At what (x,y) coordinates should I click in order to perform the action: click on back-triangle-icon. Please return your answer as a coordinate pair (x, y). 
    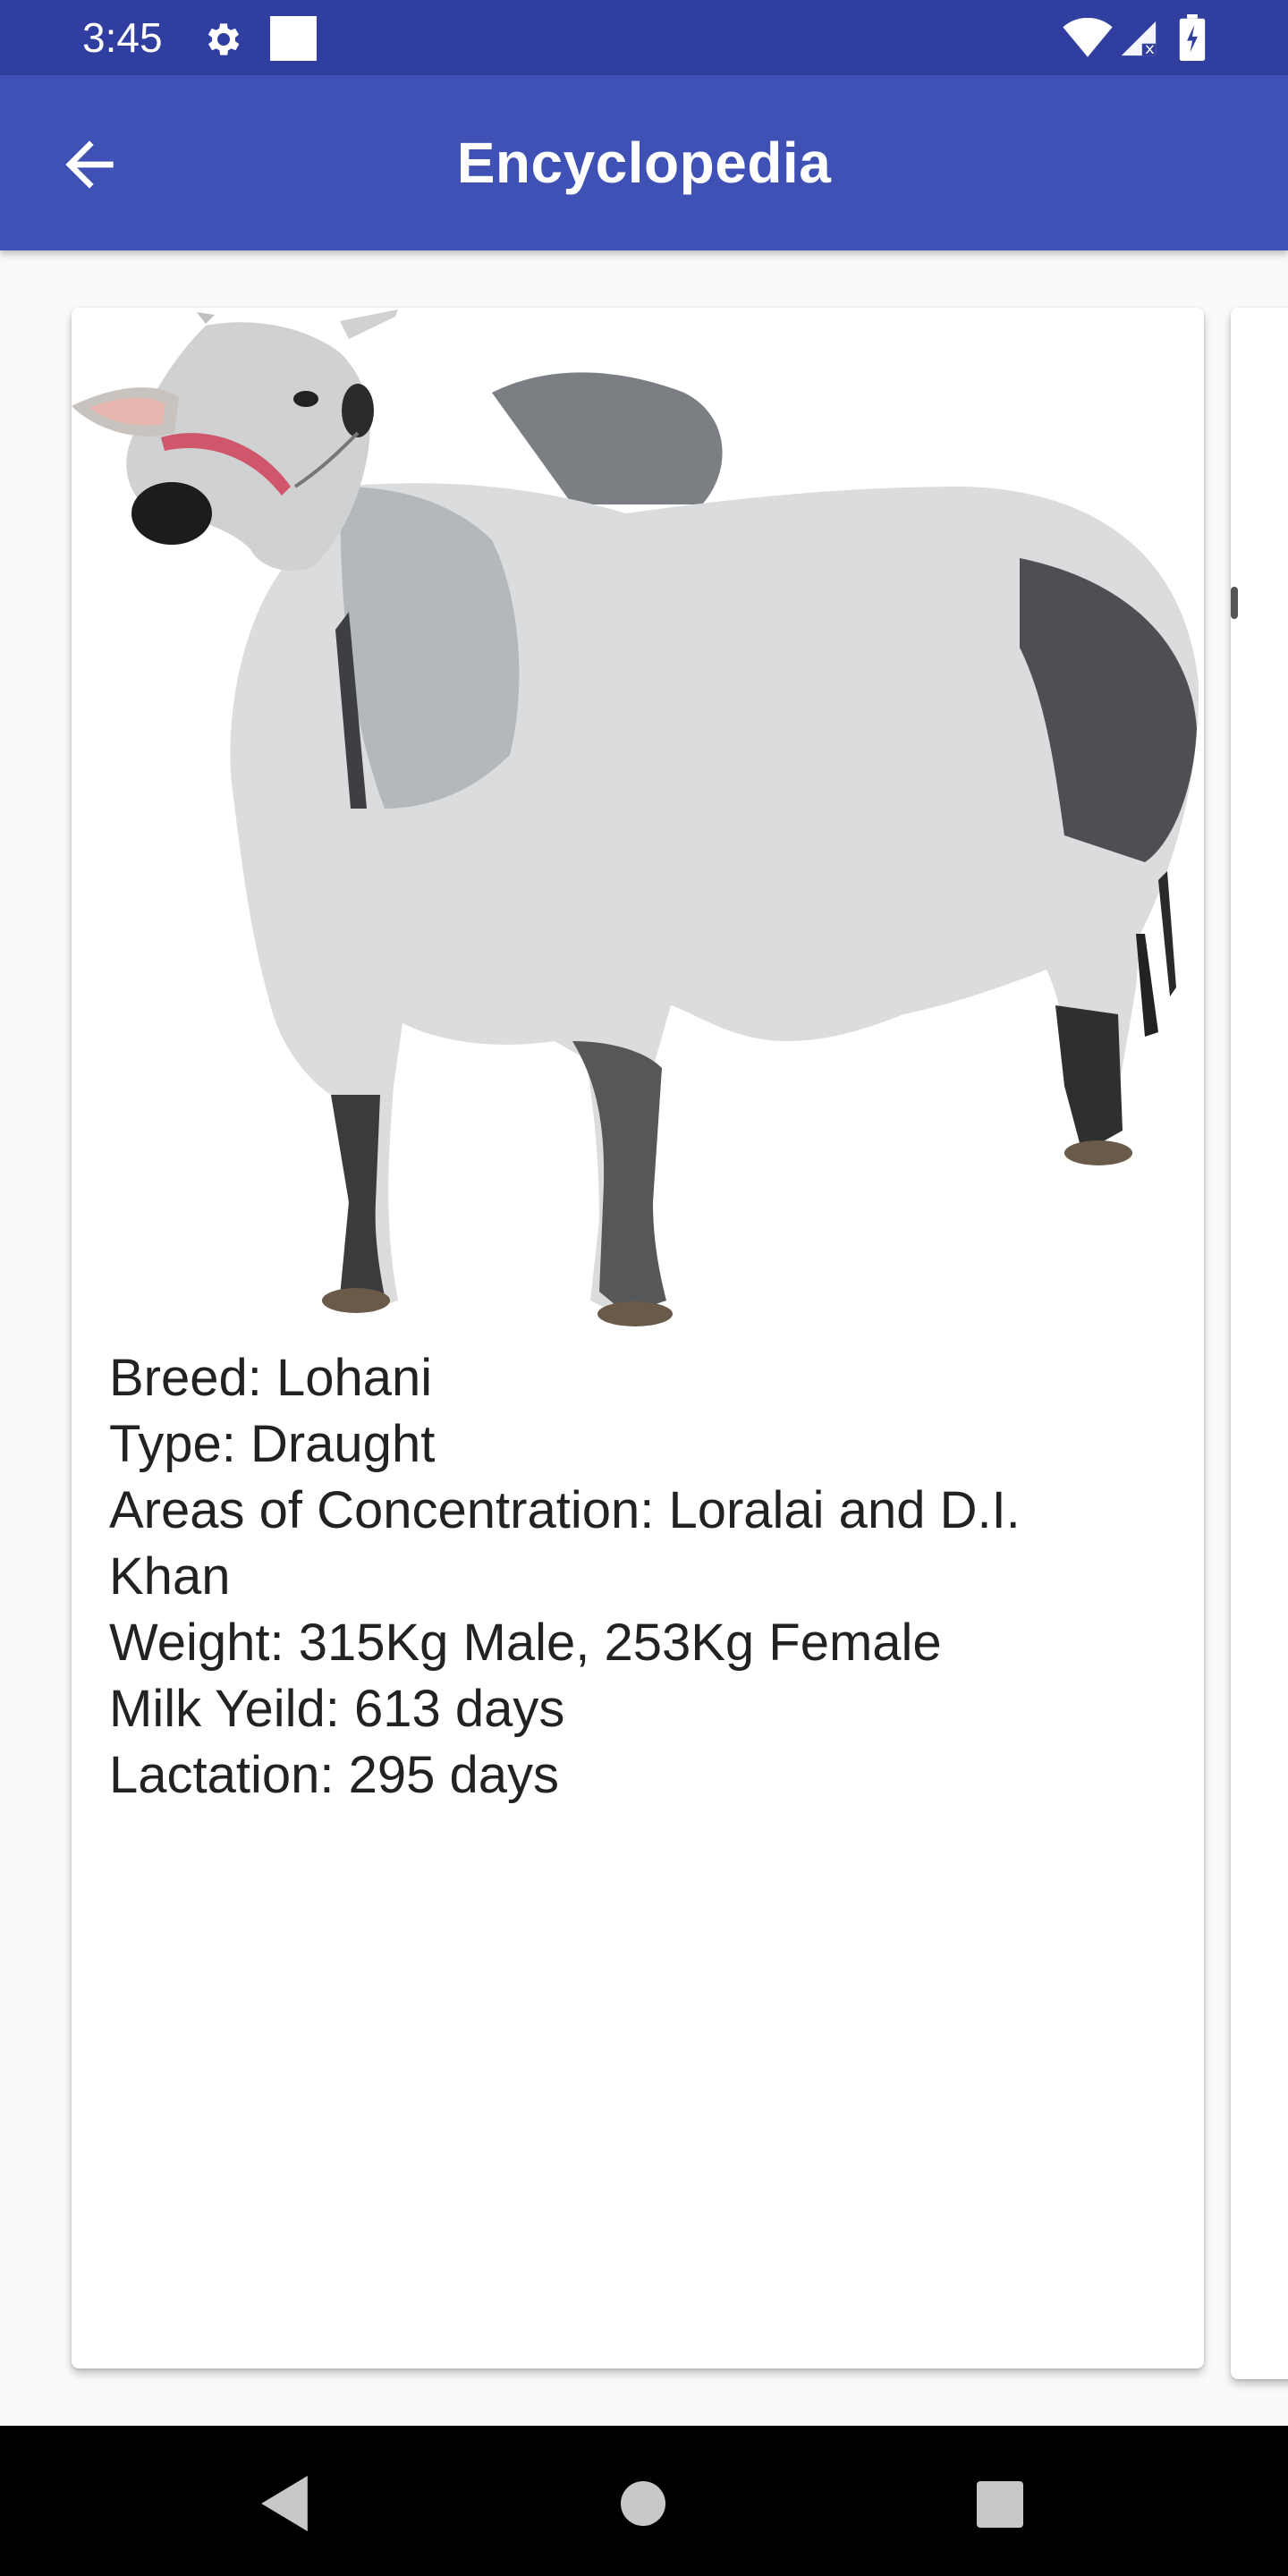
    Looking at the image, I should click on (284, 2503).